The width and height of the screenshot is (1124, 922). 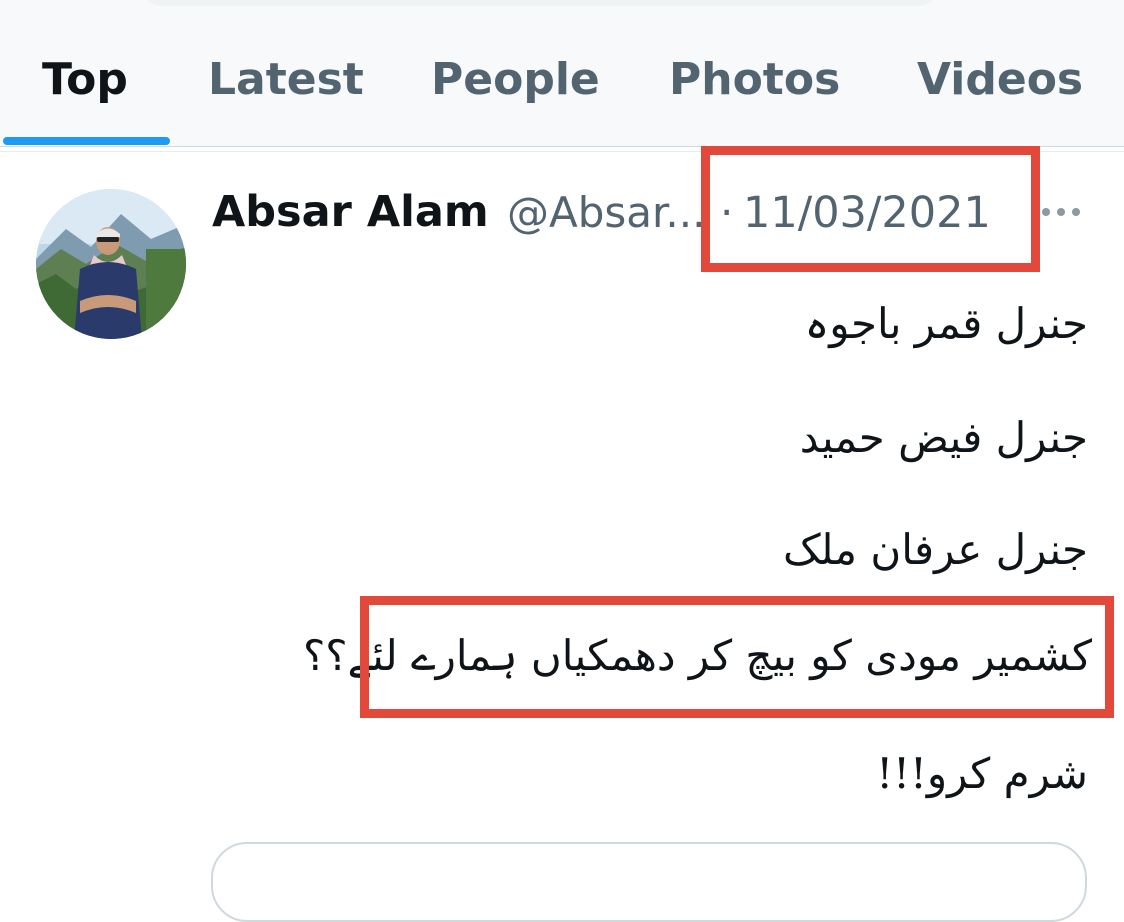 I want to click on tab-people: People, so click(x=515, y=80).